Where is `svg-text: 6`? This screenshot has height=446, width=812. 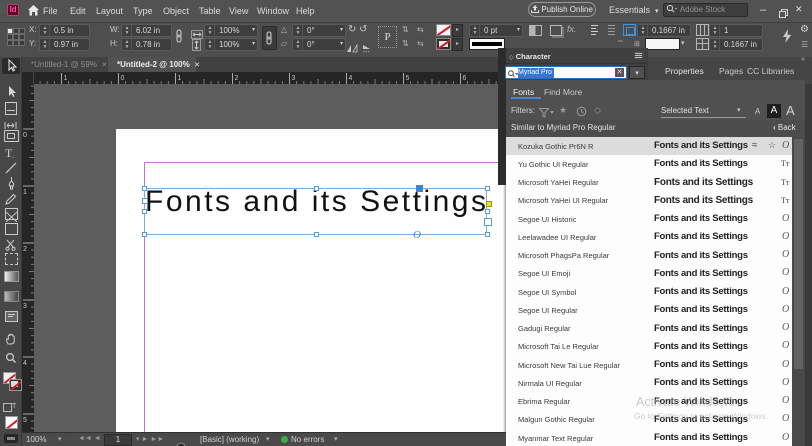
svg-text: 6 is located at coordinates (465, 78).